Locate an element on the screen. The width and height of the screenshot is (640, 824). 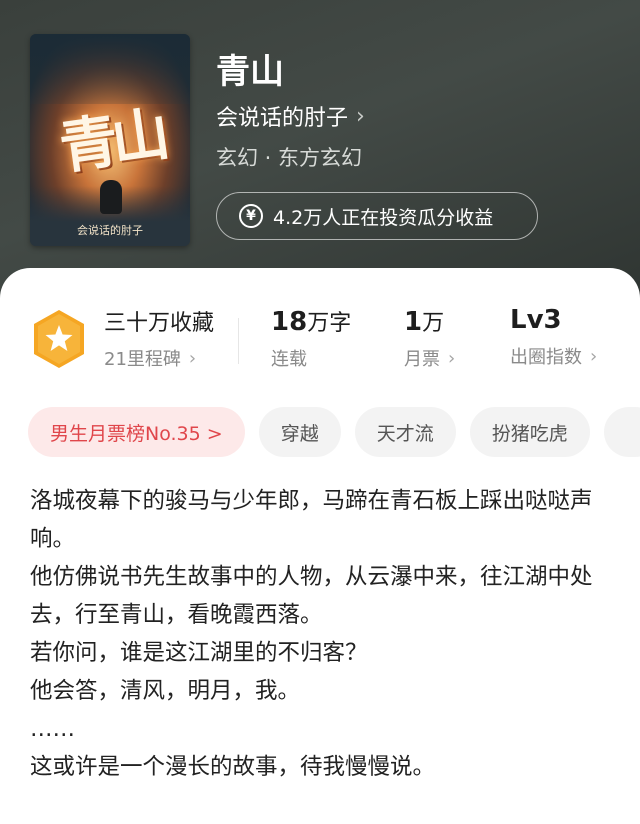
yen-icon: ¥ is located at coordinates (251, 216).